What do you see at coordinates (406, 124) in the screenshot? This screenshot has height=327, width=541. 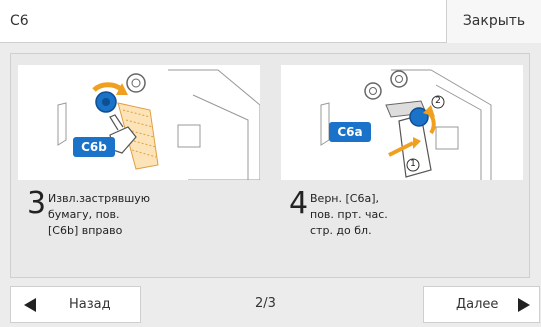 I see `step-4-drawing` at bounding box center [406, 124].